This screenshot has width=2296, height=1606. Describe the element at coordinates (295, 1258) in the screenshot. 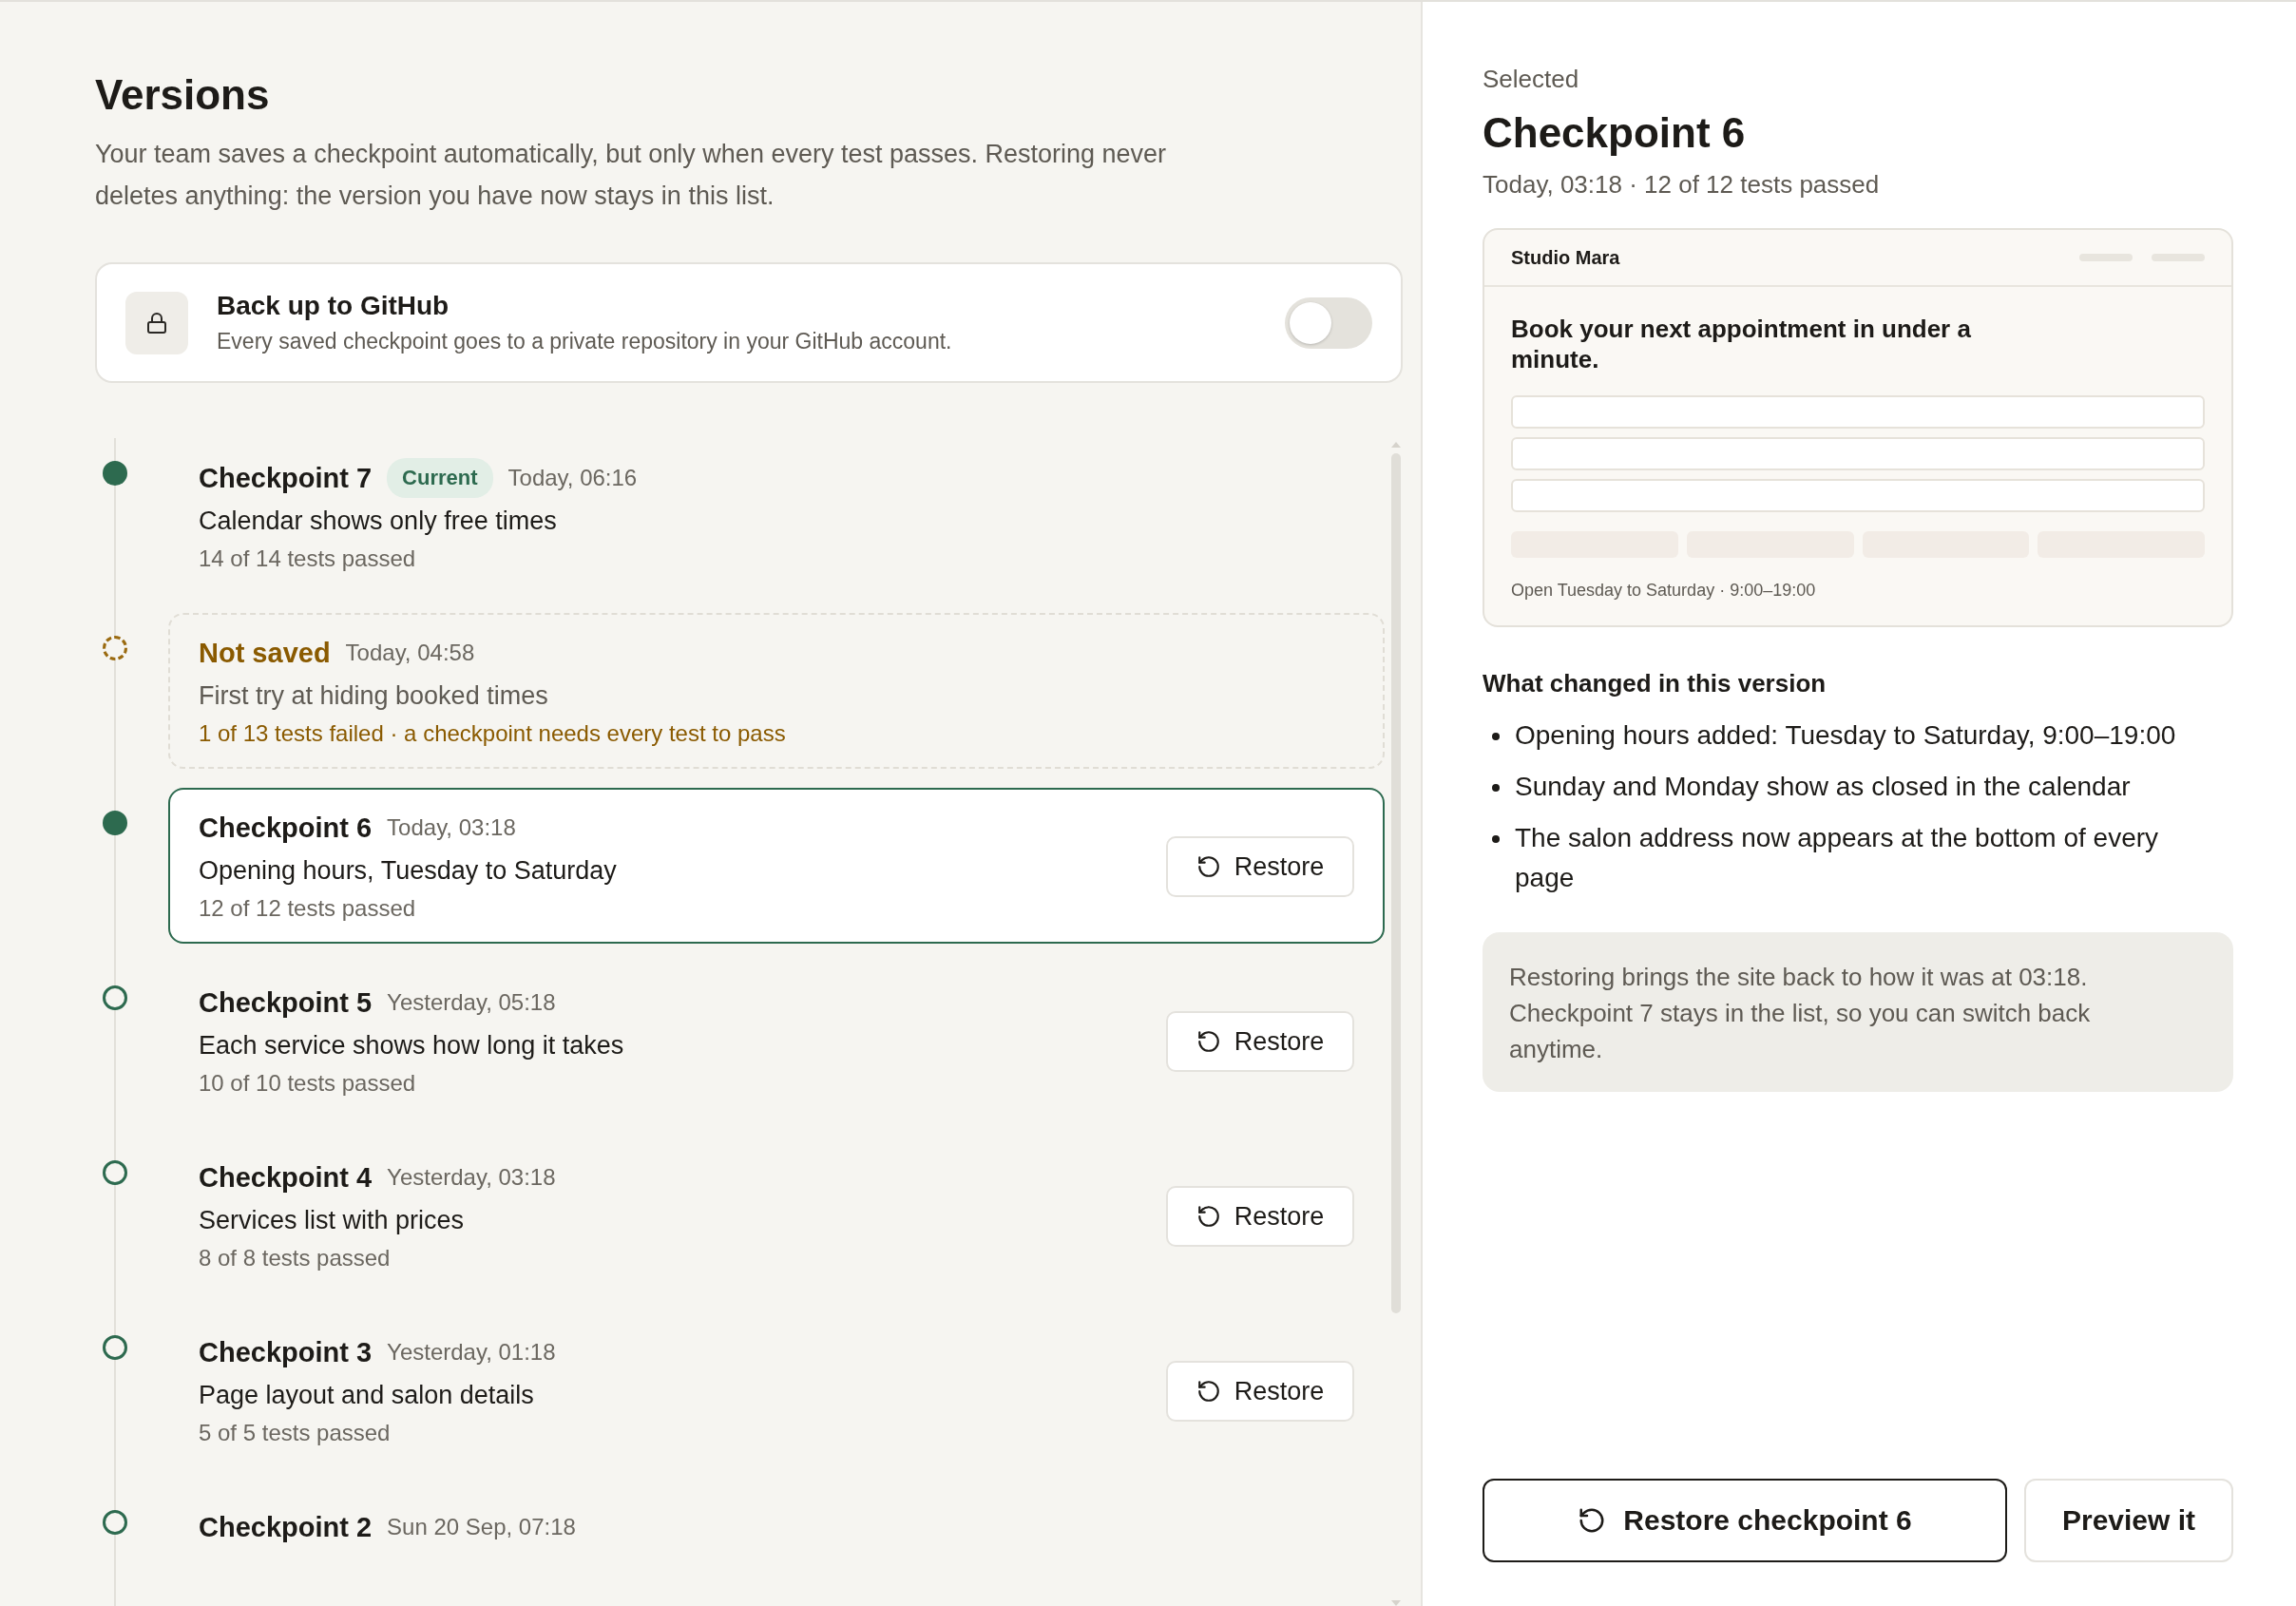

I see `test-result: 8 of 8 tests passed` at that location.